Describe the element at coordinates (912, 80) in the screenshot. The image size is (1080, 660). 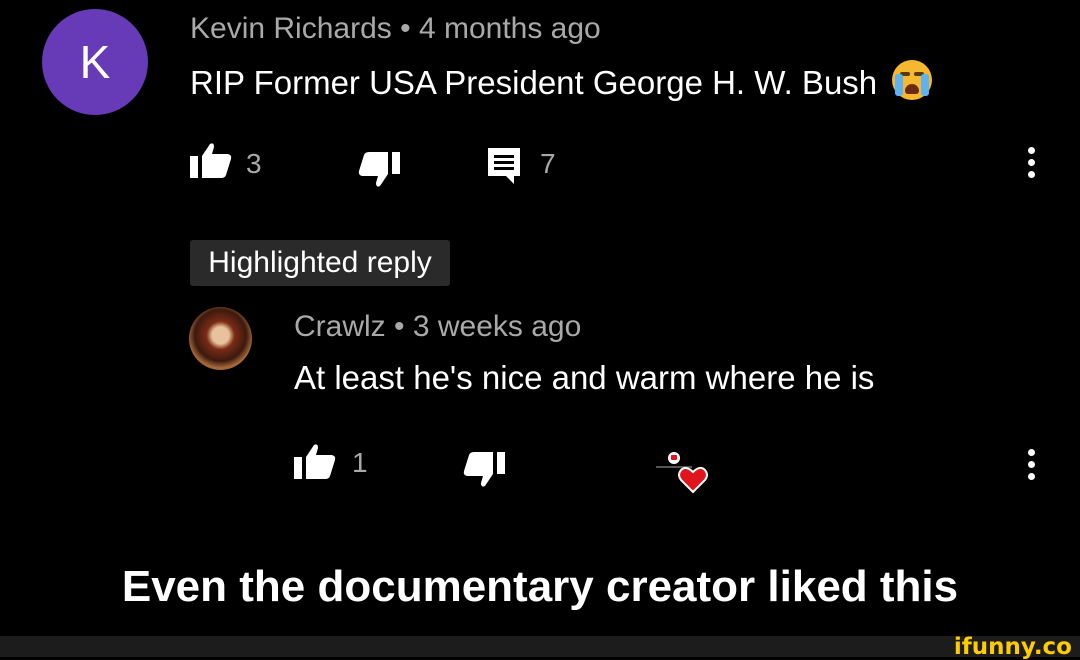
I see `crying-face-icon` at that location.